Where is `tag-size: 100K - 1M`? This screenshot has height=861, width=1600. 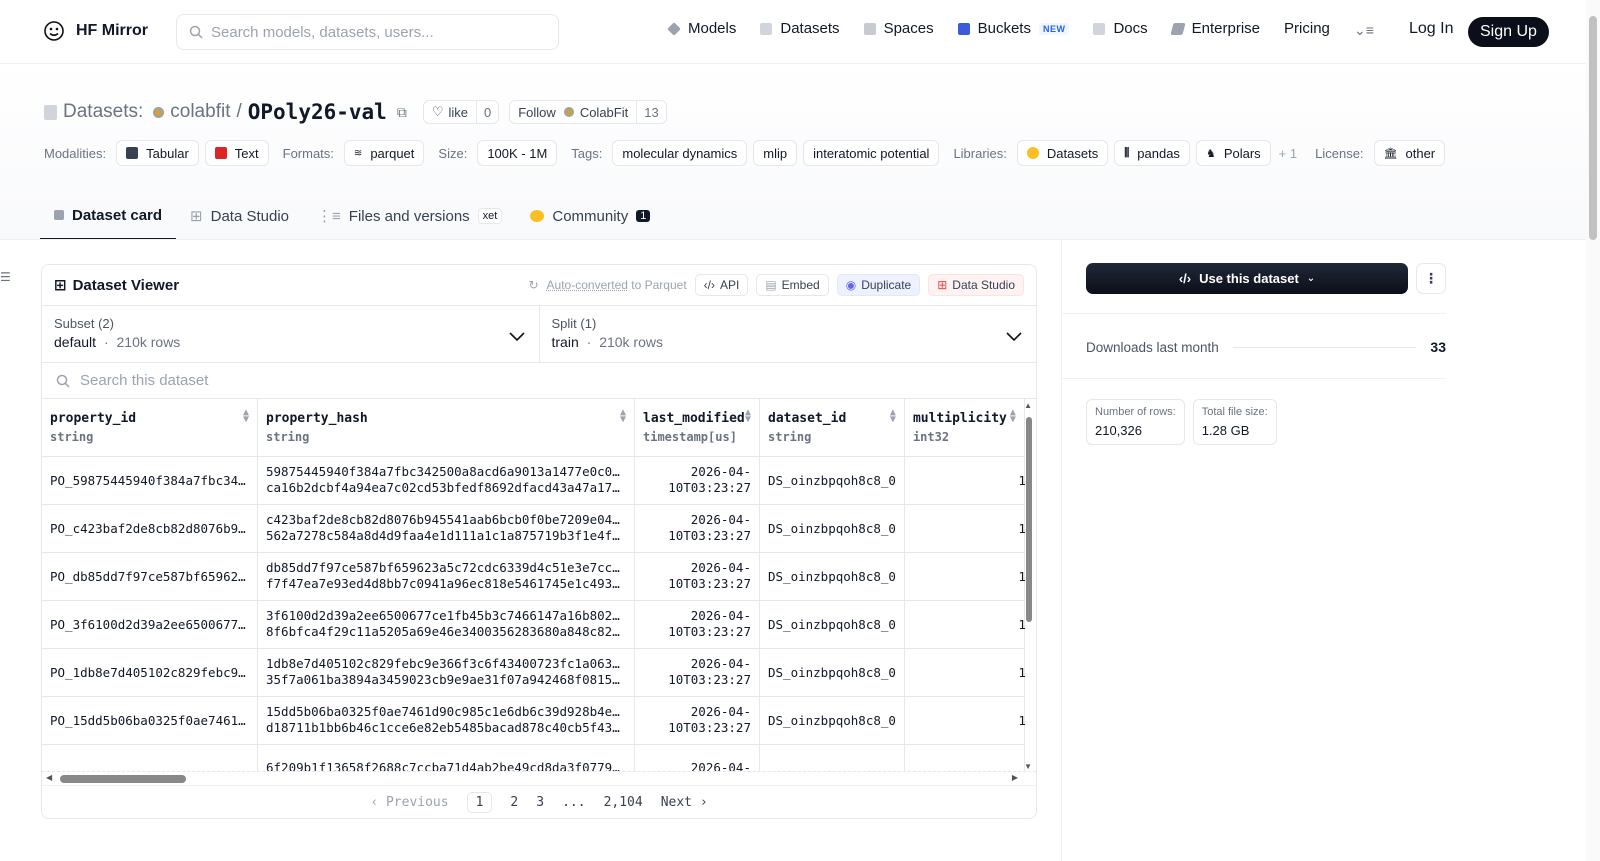 tag-size: 100K - 1M is located at coordinates (517, 153).